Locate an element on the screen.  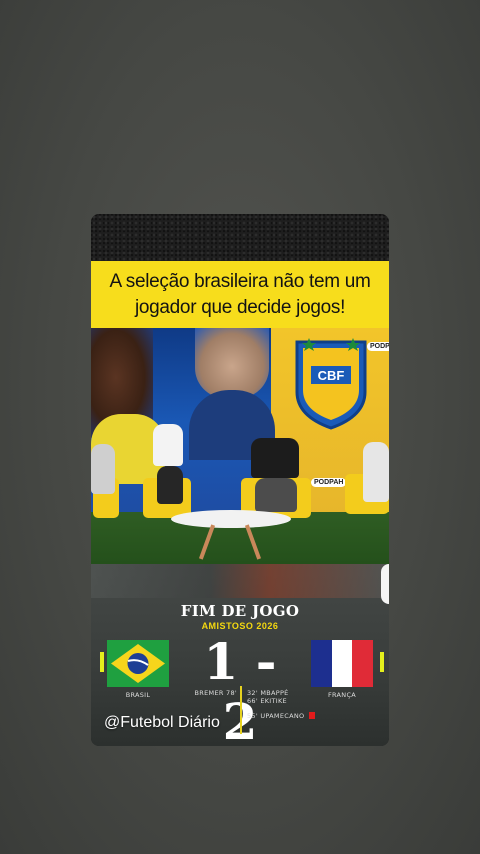
watermark-handle: @Futebol Diário is located at coordinates (162, 722).